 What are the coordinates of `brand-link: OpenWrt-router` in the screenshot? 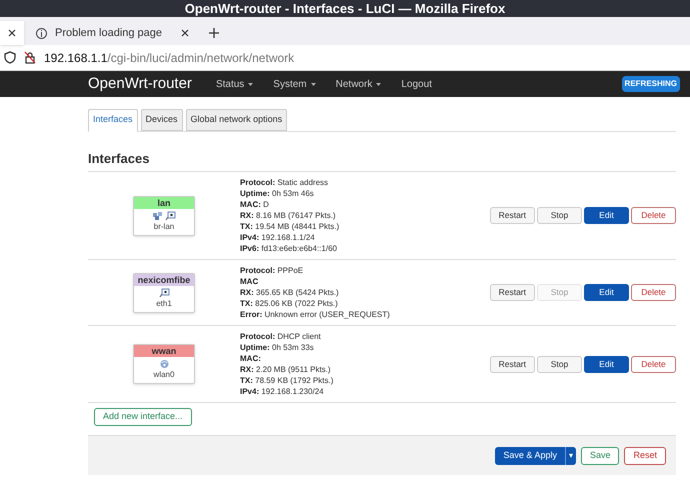 It's located at (140, 84).